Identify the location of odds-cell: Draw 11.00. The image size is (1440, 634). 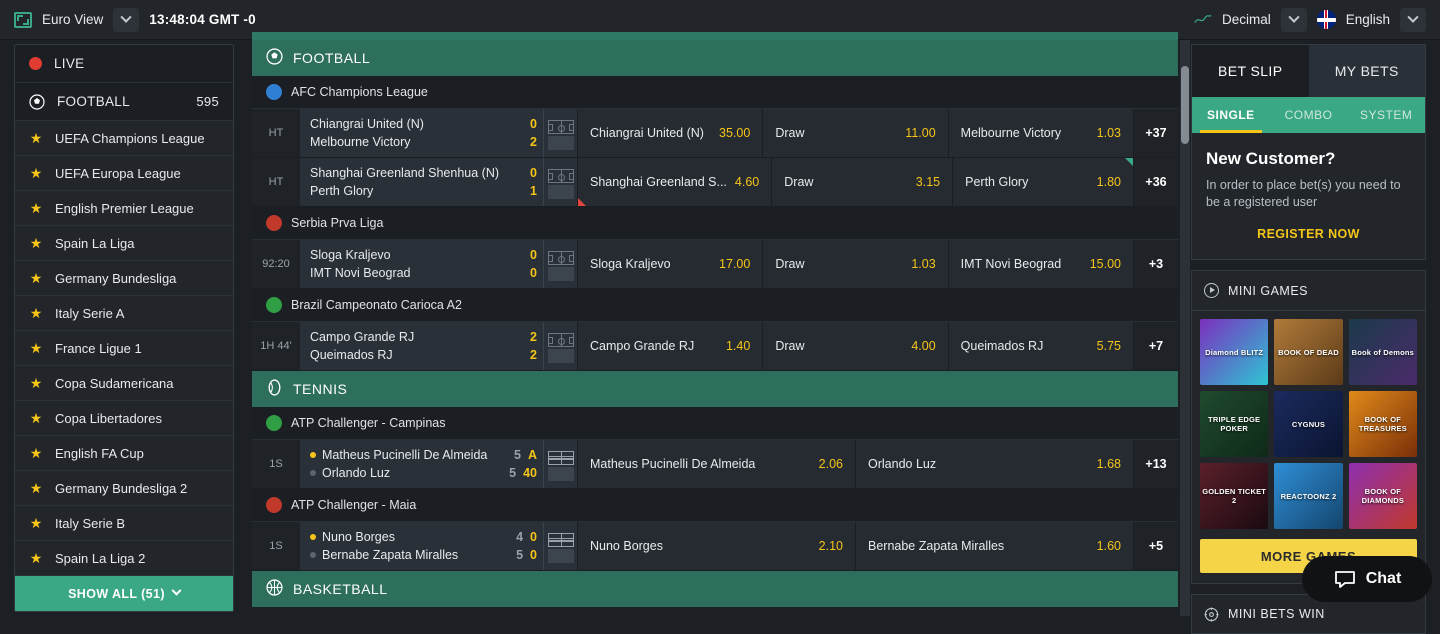
(856, 133).